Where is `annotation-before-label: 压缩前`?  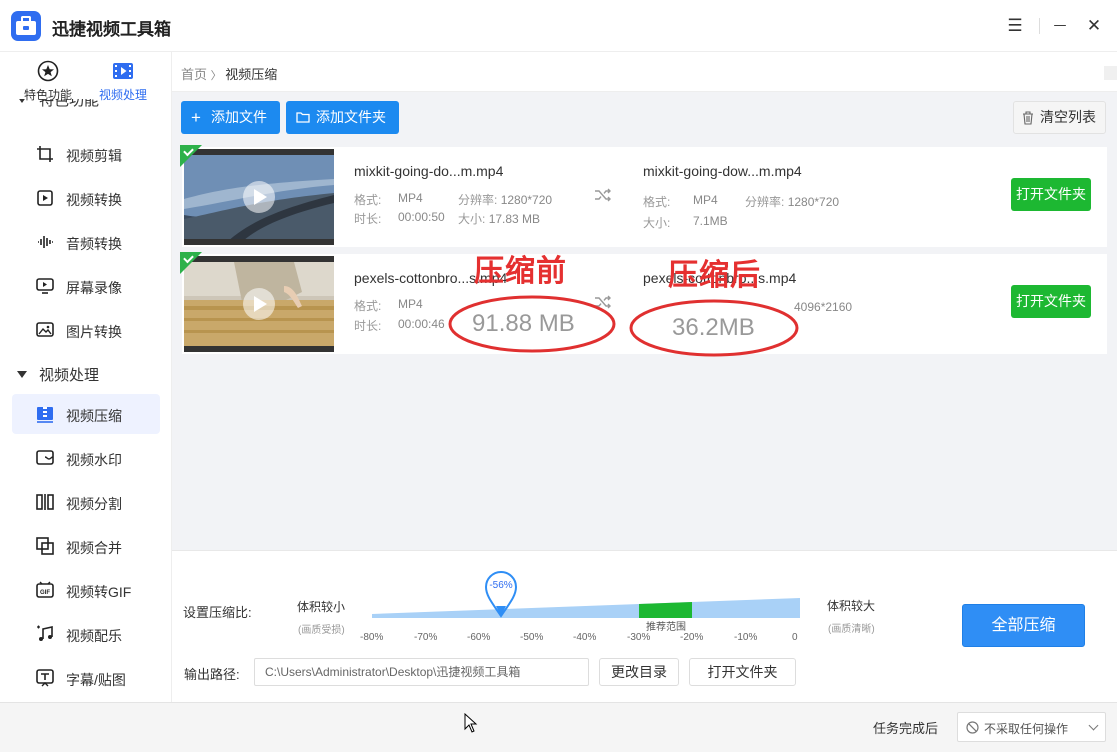
annotation-before-label: 压缩前 is located at coordinates (520, 271).